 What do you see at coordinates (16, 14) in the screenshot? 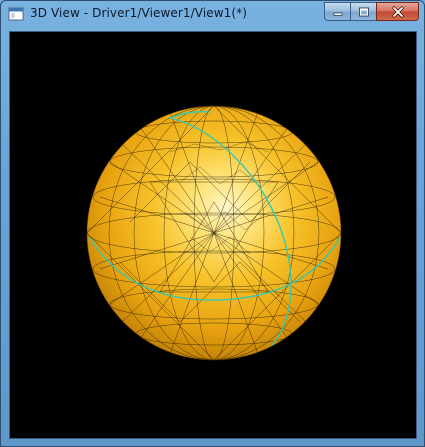
I see `window-app-icon` at bounding box center [16, 14].